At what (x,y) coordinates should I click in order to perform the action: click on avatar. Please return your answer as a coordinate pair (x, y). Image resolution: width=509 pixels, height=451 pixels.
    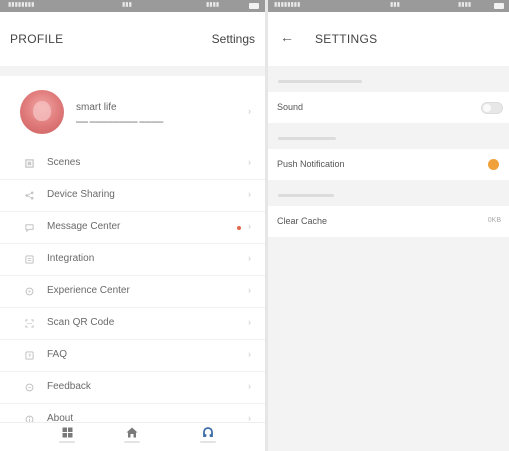
    Looking at the image, I should click on (42, 112).